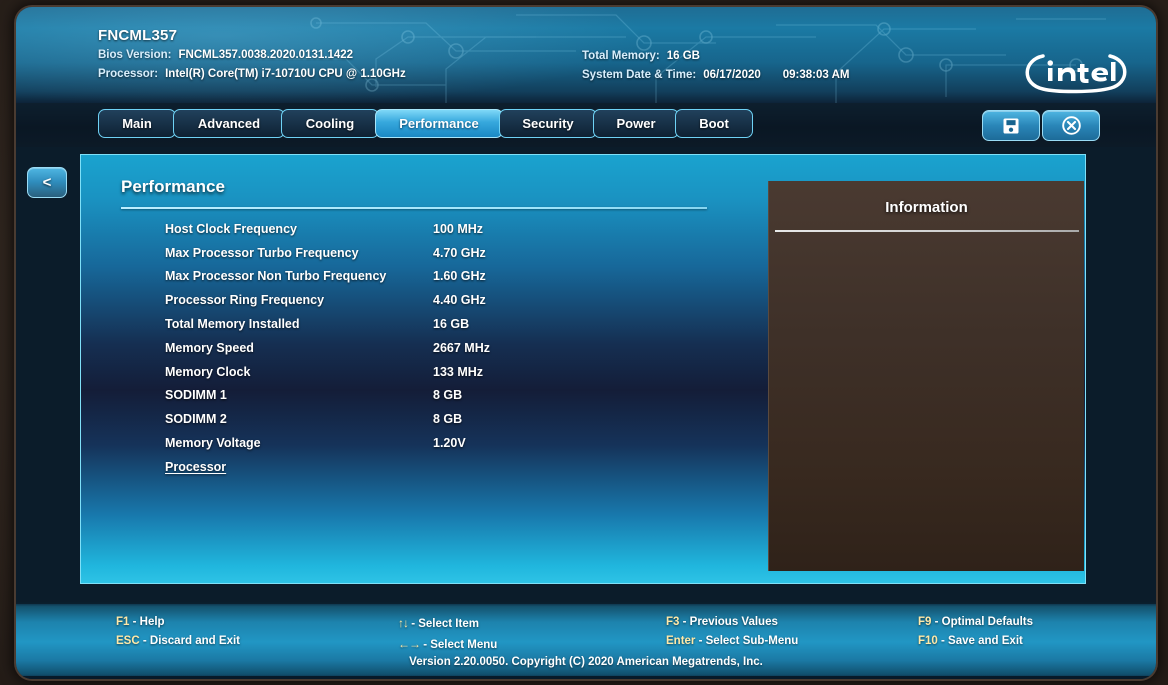 The image size is (1168, 685). I want to click on help-key: F9, so click(925, 622).